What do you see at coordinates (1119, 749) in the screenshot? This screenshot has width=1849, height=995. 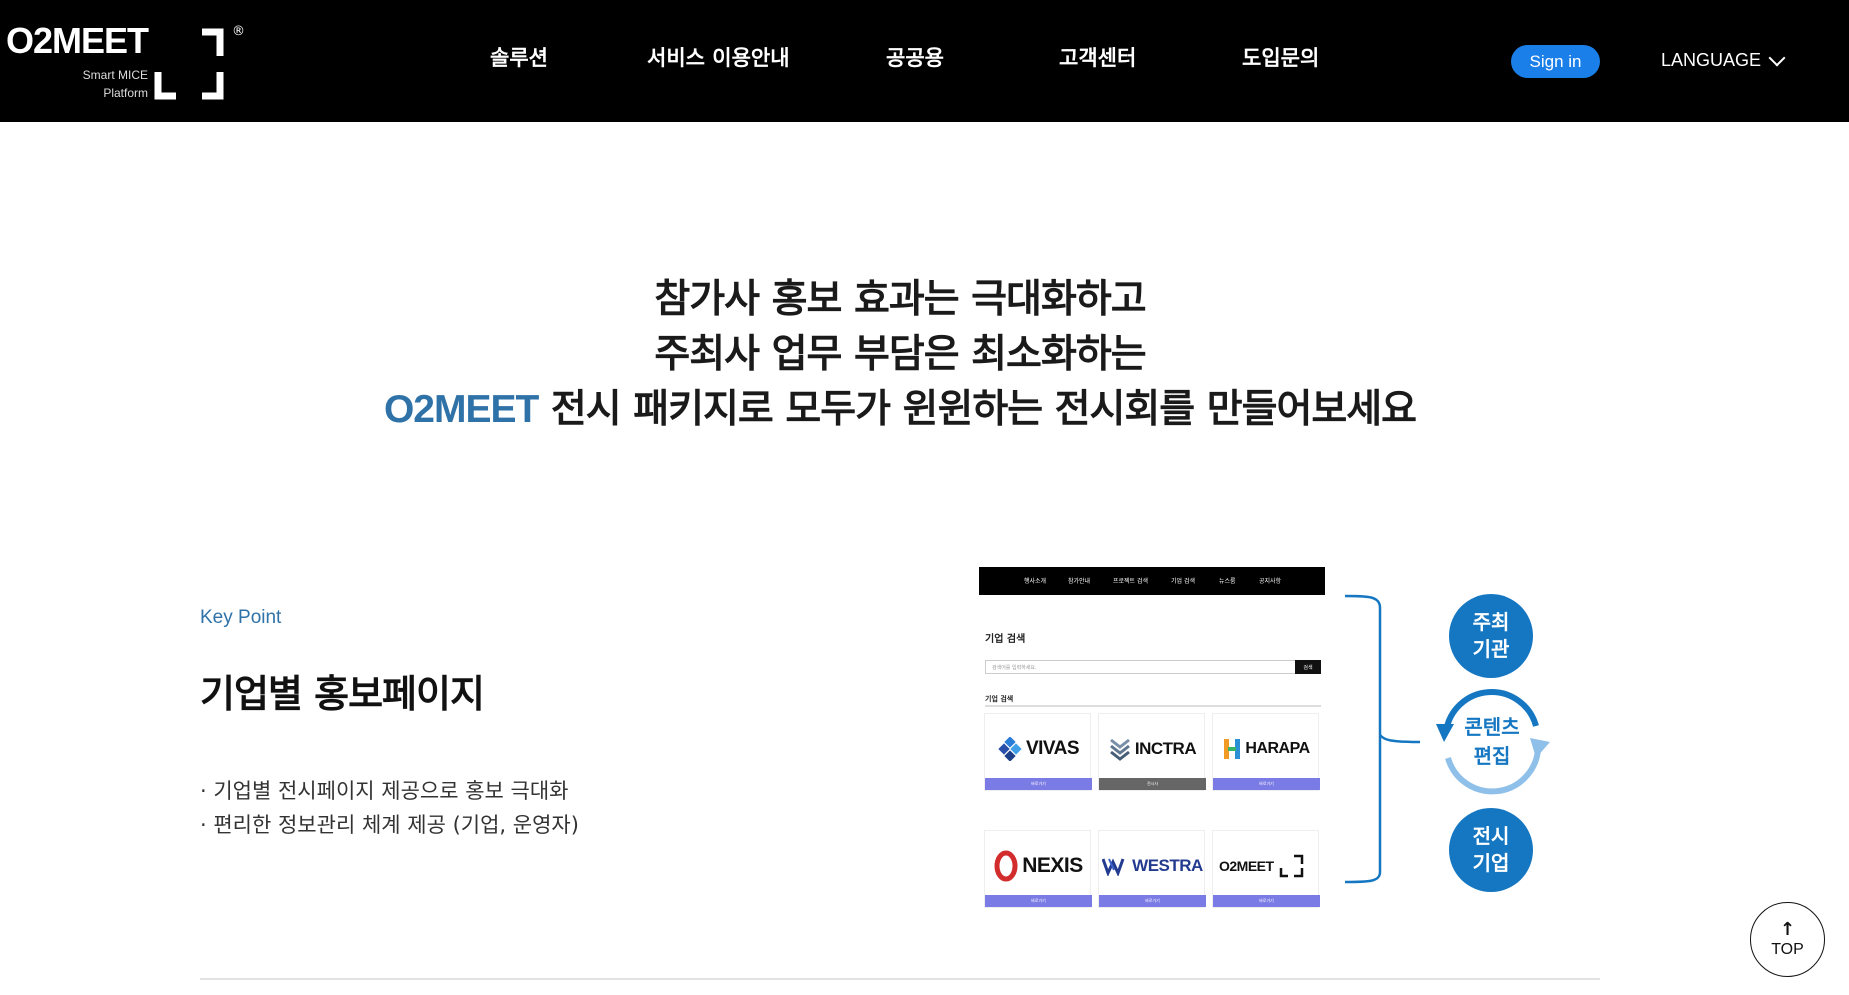 I see `chevron-stack-icon` at bounding box center [1119, 749].